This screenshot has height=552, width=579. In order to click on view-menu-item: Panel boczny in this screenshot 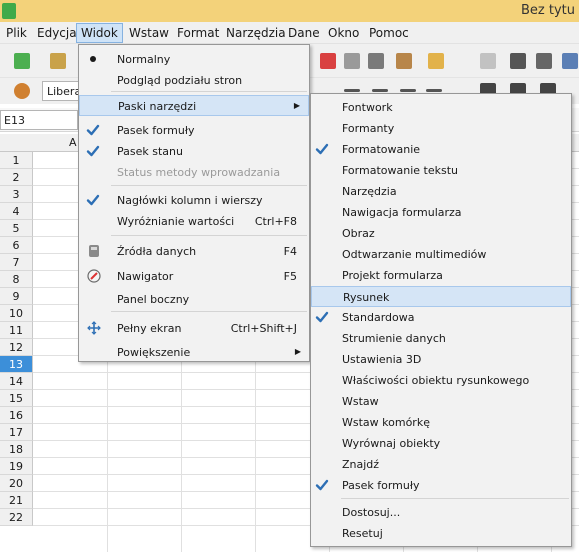, I will do `click(194, 299)`.